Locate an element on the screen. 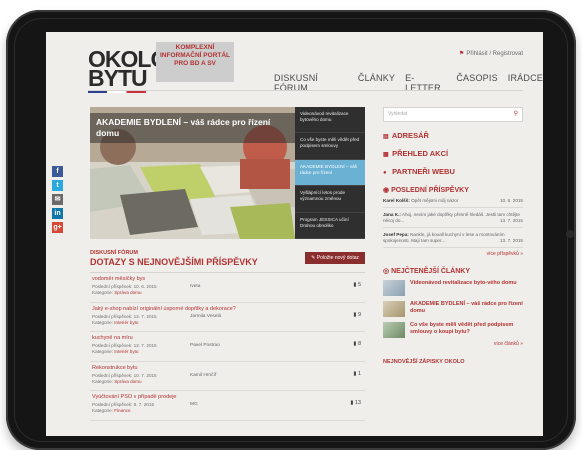 The width and height of the screenshot is (582, 450). mail-icon: ✉ is located at coordinates (57, 199).